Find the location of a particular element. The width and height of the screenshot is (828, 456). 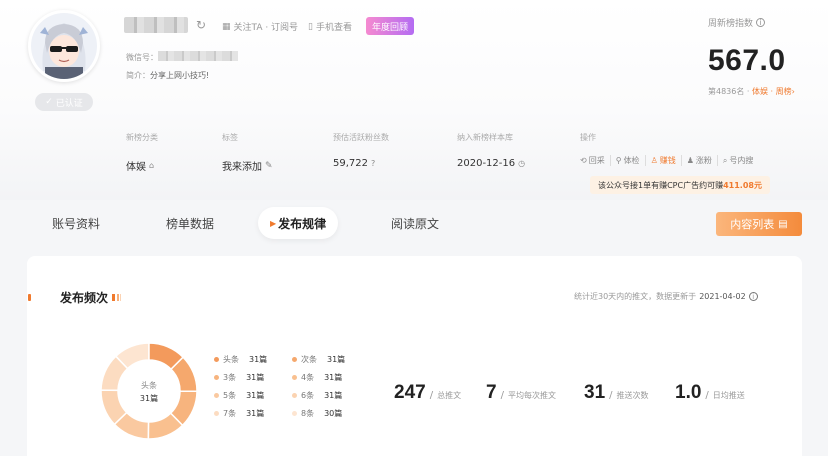

legend-label: 4条 is located at coordinates (308, 377).